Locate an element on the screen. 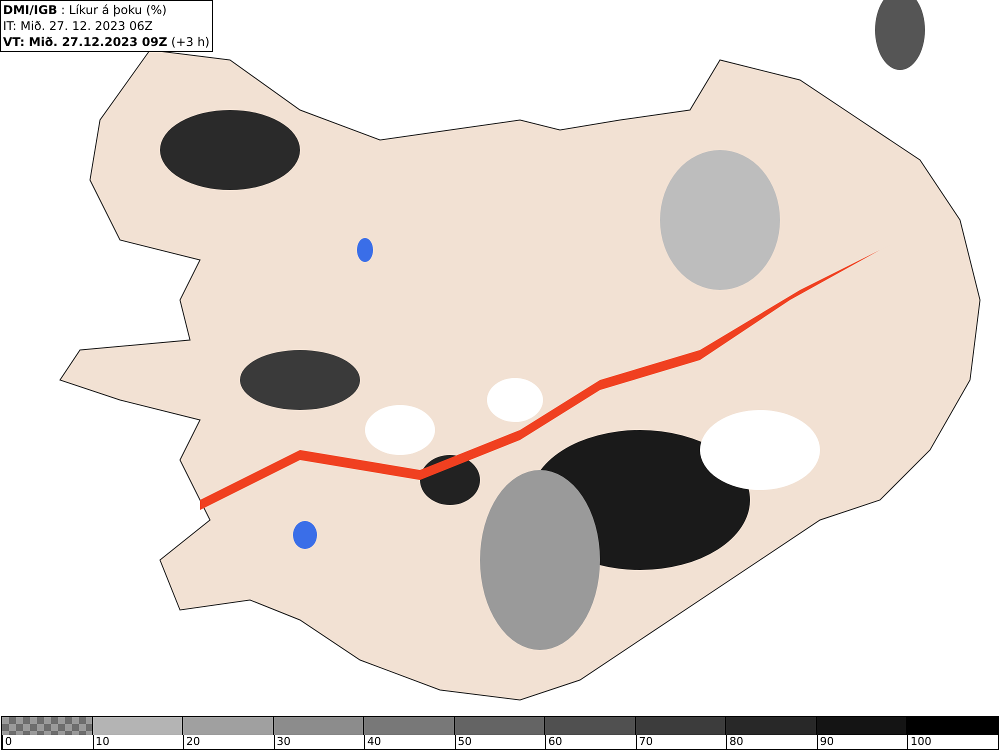 The height and width of the screenshot is (750, 1000). info-text: VT: Mið. 27.12.2023 09Z (+3 h) is located at coordinates (106, 42).